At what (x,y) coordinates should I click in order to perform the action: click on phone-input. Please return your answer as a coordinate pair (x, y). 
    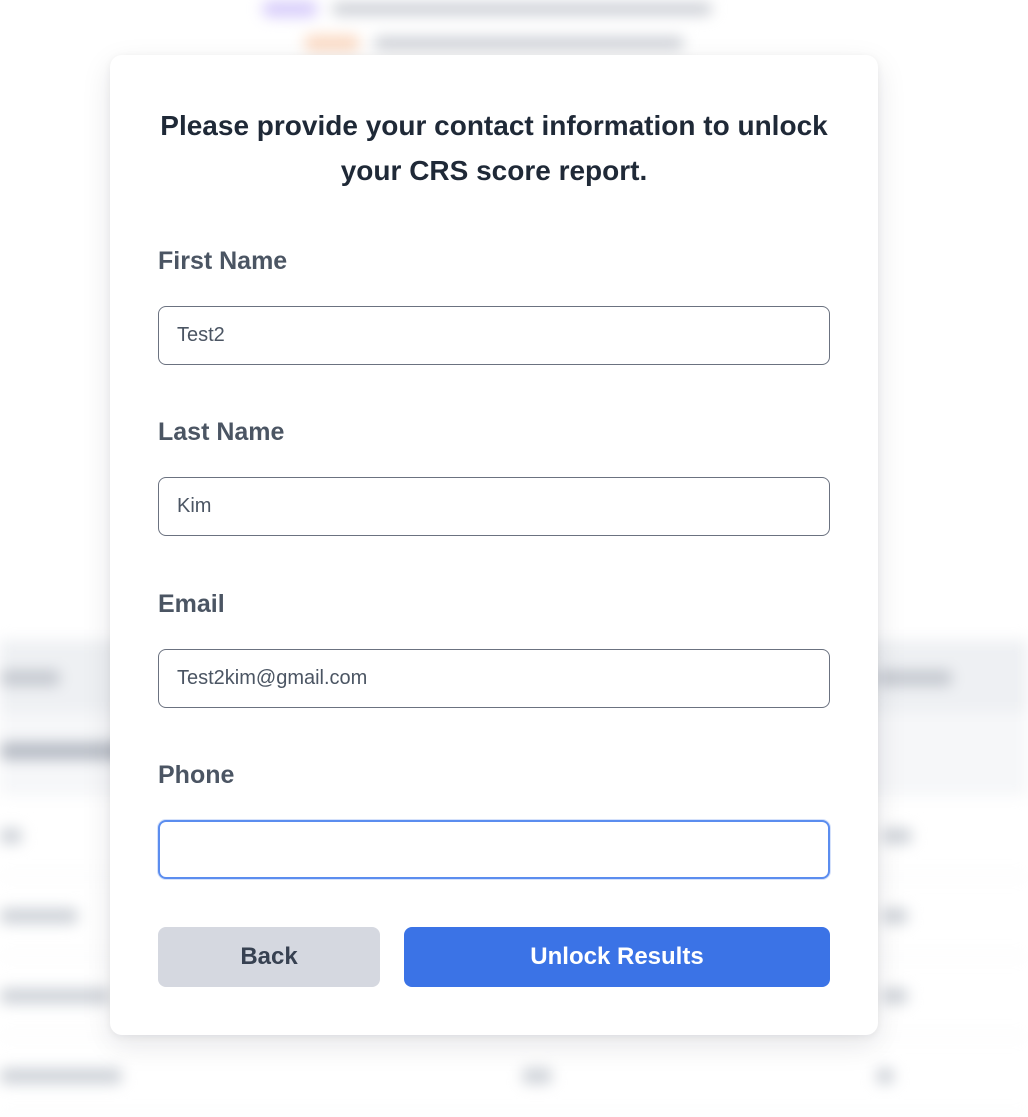
    Looking at the image, I should click on (494, 849).